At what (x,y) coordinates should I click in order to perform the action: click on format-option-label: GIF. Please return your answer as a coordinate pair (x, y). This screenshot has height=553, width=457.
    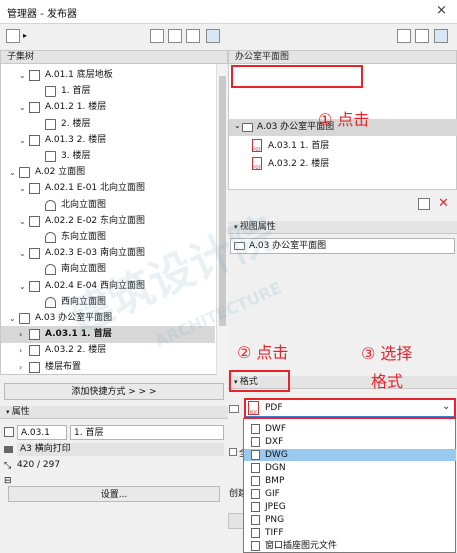
    Looking at the image, I should click on (272, 494).